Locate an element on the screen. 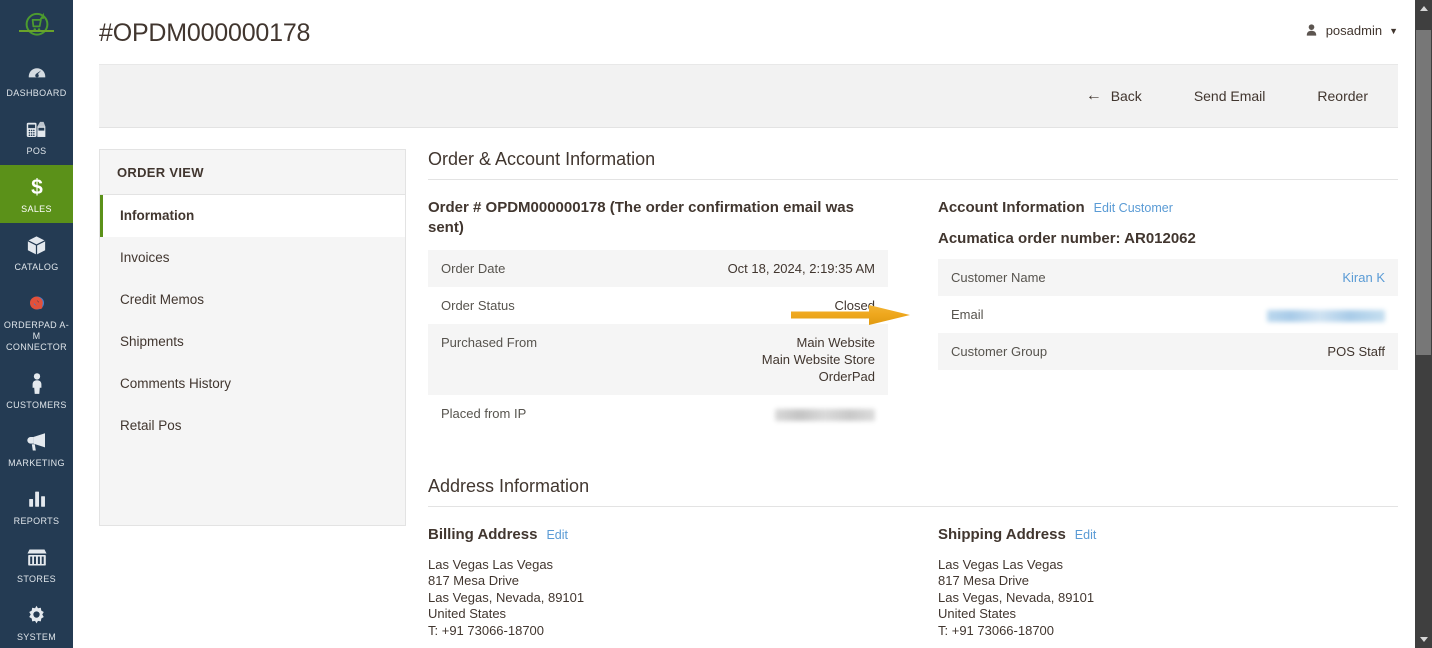 The height and width of the screenshot is (648, 1432). purchased-from-website: Main Website is located at coordinates (835, 342).